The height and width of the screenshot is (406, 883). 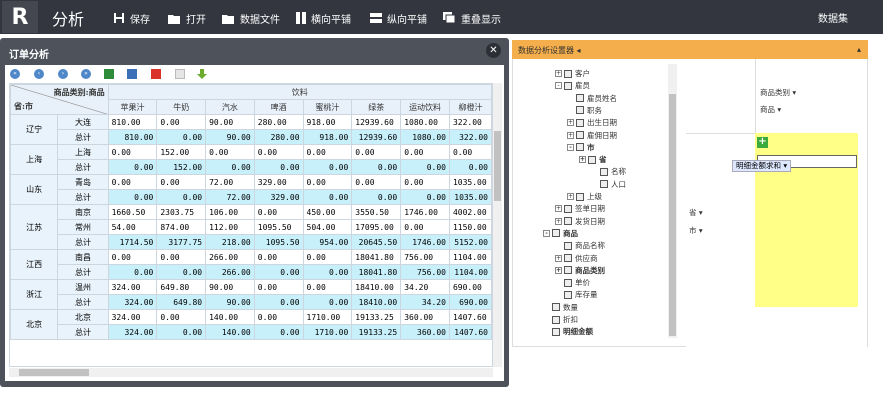 What do you see at coordinates (132, 242) in the screenshot?
I see `value-cell: 1714.50` at bounding box center [132, 242].